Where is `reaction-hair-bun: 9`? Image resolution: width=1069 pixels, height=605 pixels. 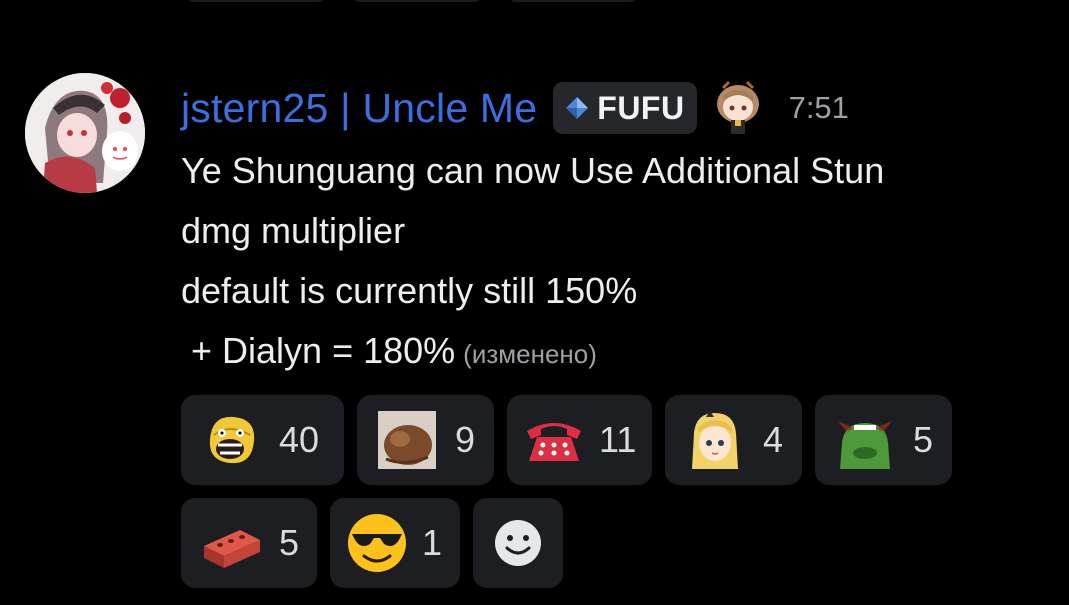 reaction-hair-bun: 9 is located at coordinates (425, 440).